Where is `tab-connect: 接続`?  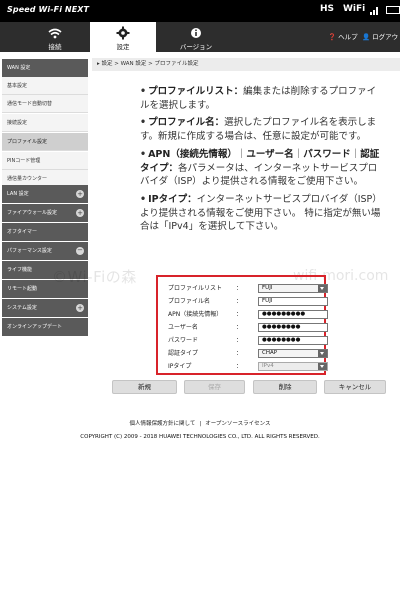
tab-connect: 接続 is located at coordinates (55, 37).